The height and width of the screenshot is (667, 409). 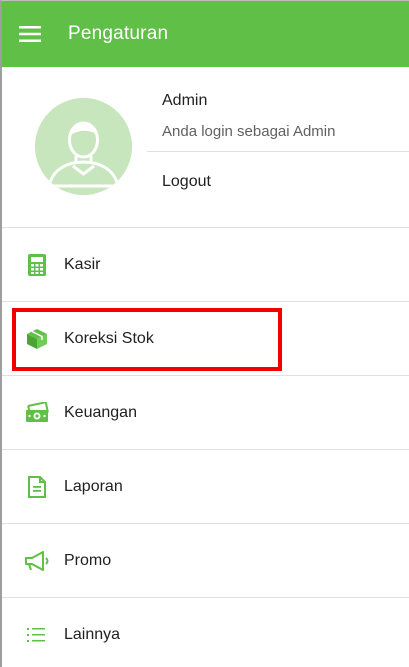 I want to click on user-name: Admin, so click(x=185, y=100).